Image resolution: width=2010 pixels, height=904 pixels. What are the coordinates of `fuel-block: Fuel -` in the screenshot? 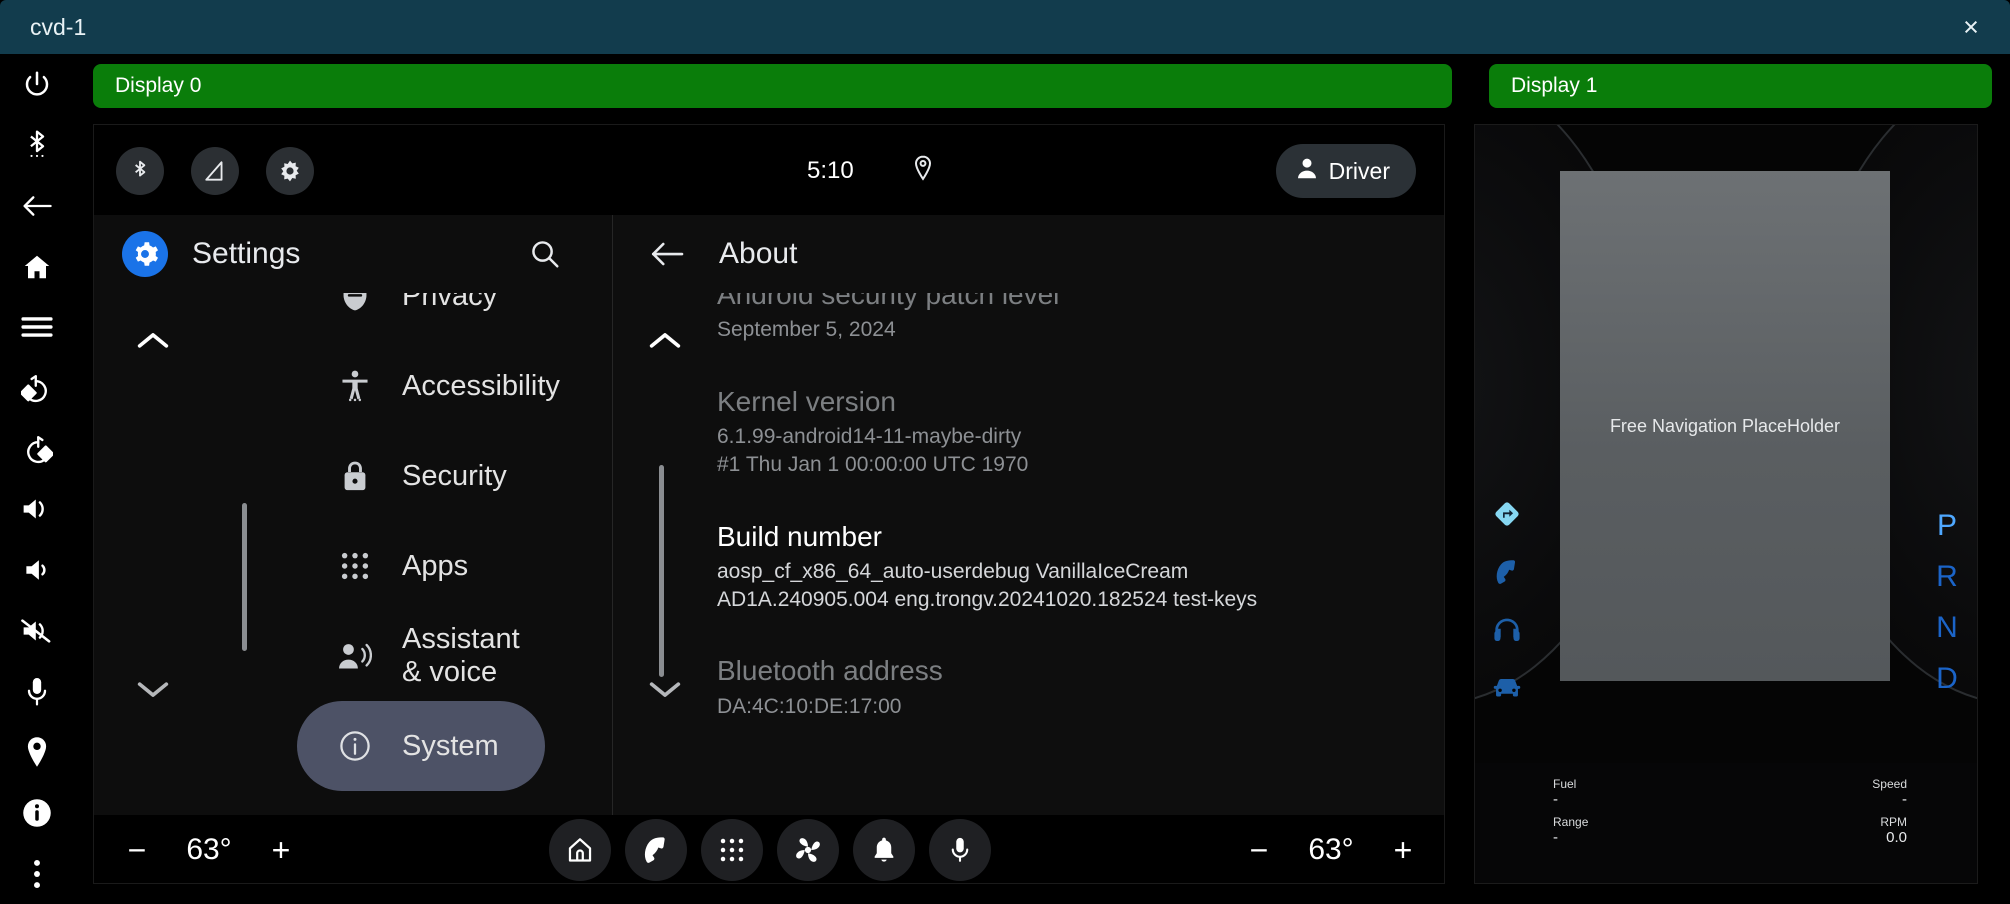 It's located at (1564, 793).